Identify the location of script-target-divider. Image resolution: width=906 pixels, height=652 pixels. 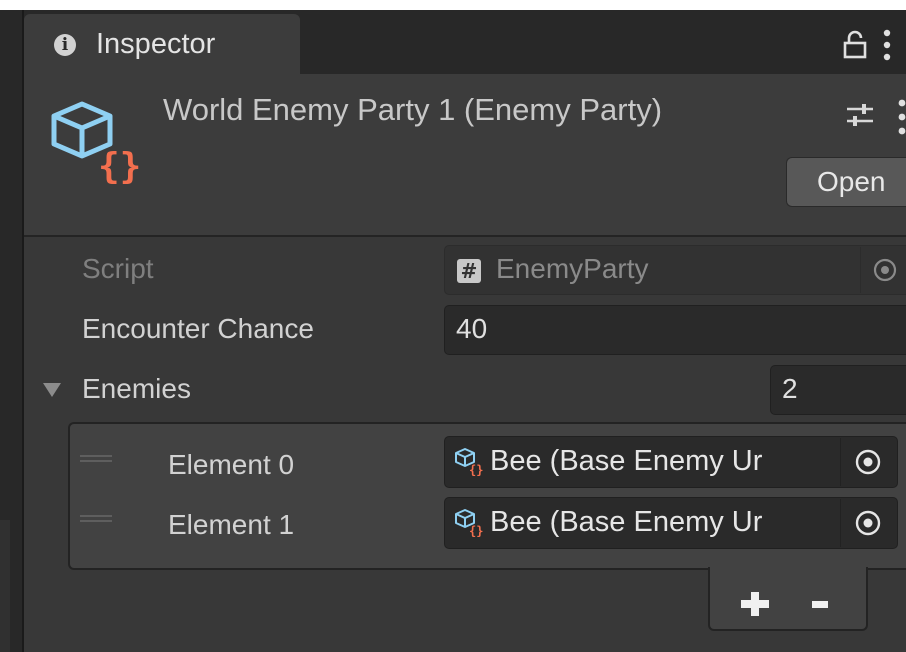
(860, 270).